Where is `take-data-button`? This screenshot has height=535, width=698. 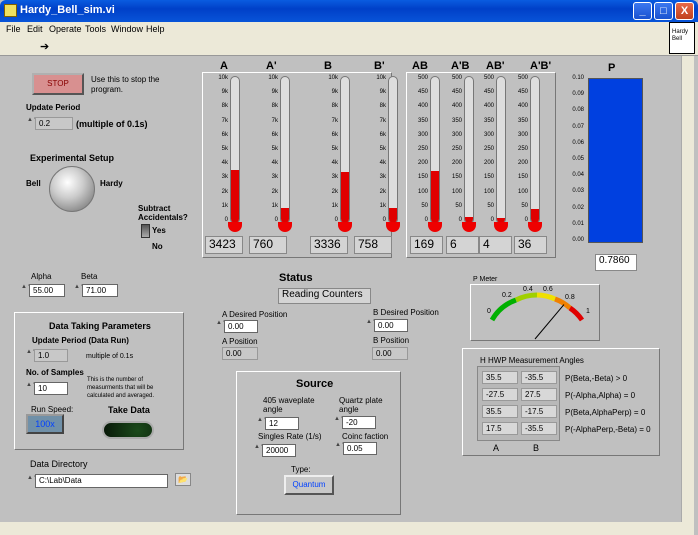 take-data-button is located at coordinates (128, 430).